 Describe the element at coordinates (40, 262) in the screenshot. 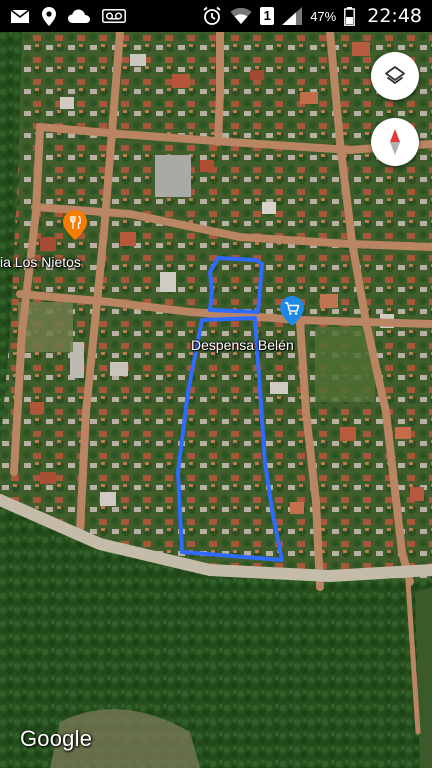

I see `restaurant-label: ia Los Nietos` at that location.